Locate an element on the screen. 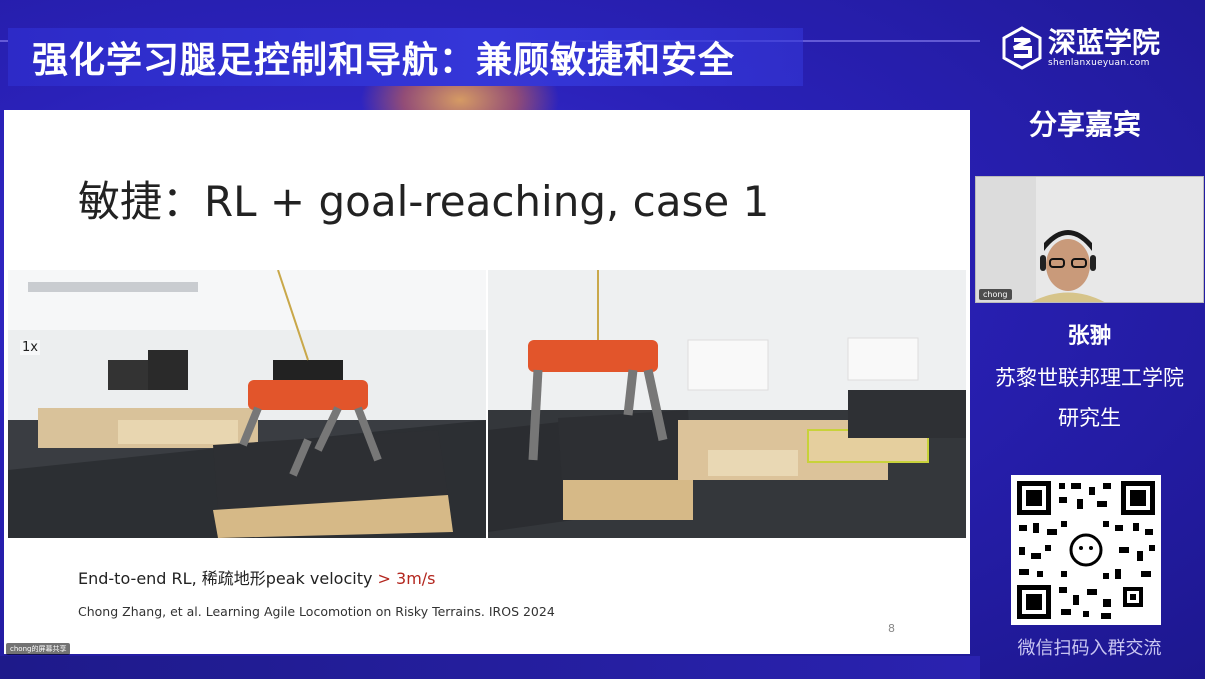 The width and height of the screenshot is (1205, 679). presenter-label: chong的屏幕共享 is located at coordinates (38, 649).